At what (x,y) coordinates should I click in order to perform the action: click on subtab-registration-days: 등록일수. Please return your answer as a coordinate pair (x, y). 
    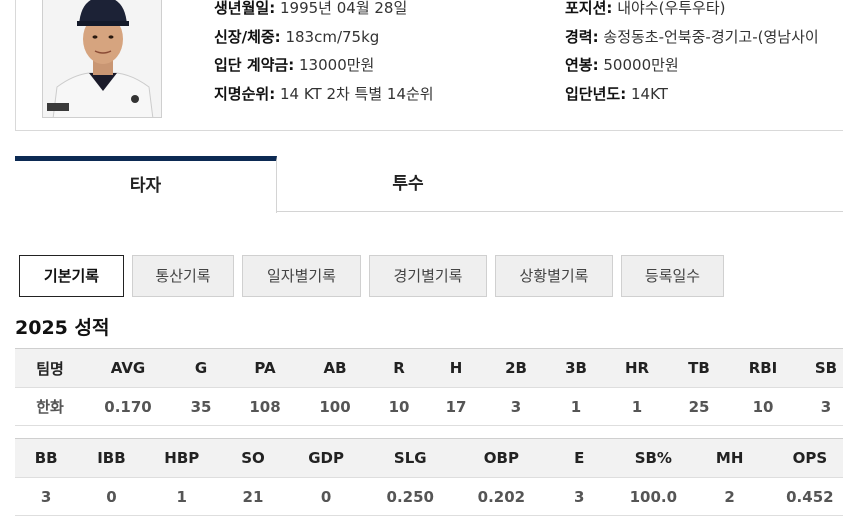
    Looking at the image, I should click on (672, 276).